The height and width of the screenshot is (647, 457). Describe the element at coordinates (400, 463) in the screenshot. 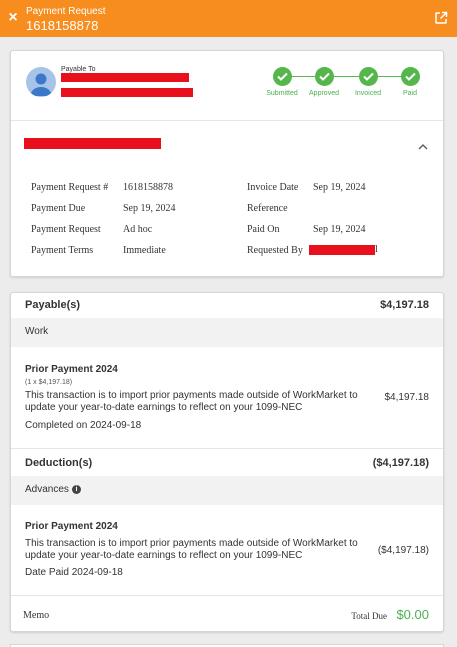

I see `deductions-amount: ($4,197.18)` at that location.